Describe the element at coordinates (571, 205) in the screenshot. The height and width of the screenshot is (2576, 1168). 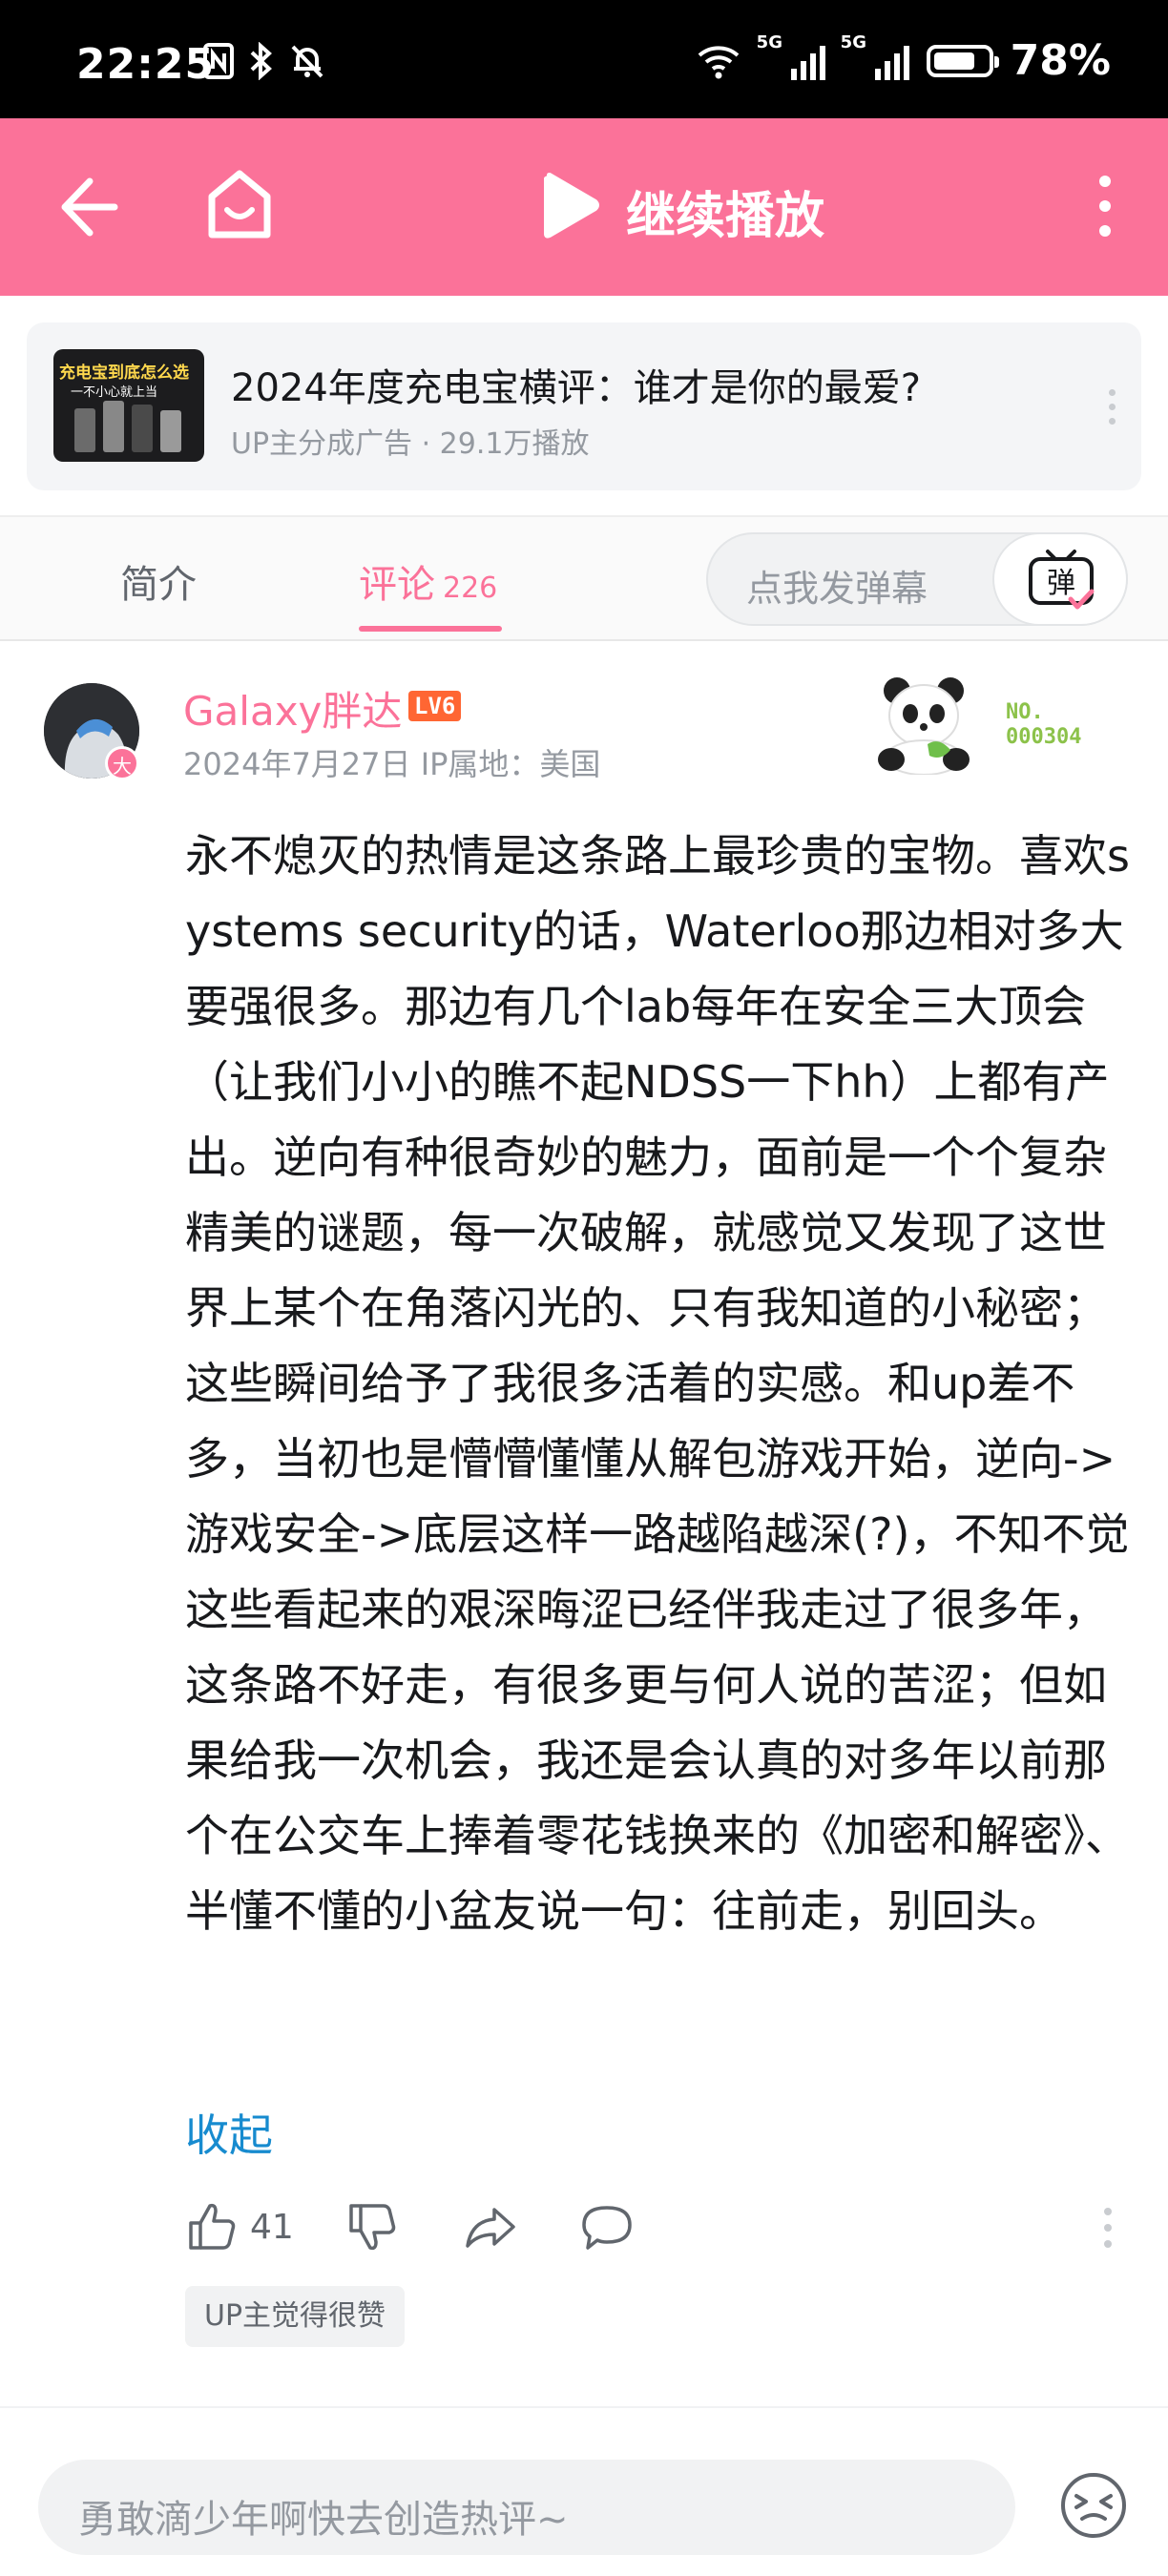
I see `play-icon` at that location.